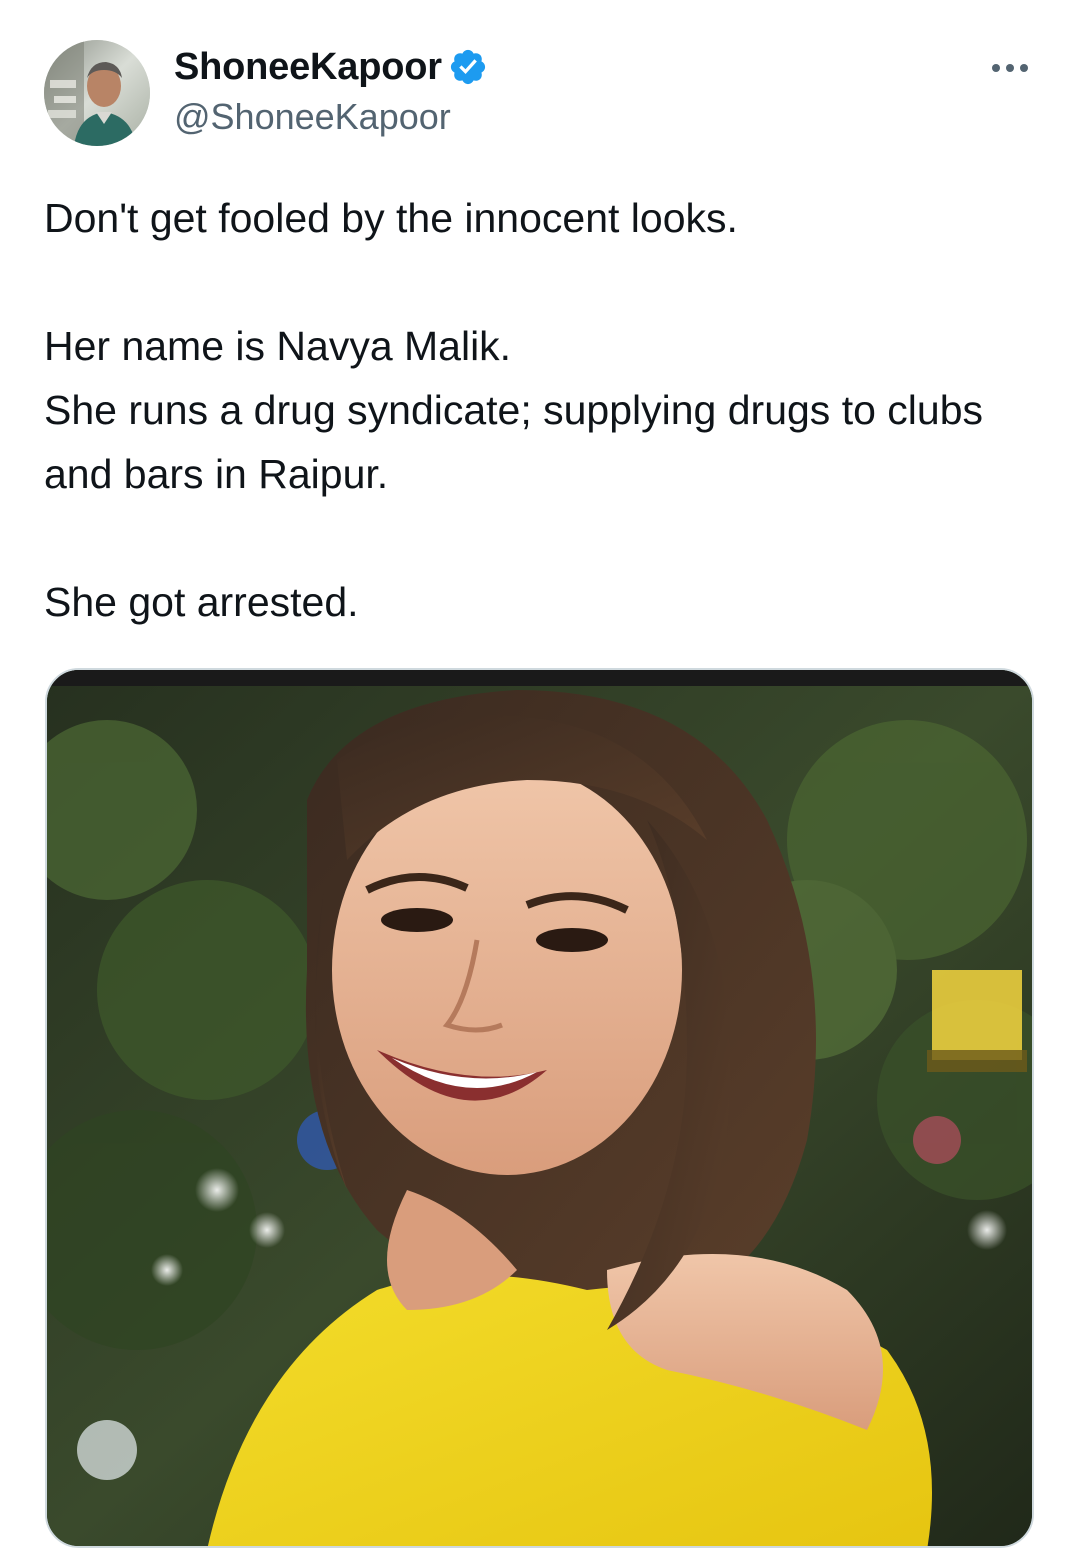 The width and height of the screenshot is (1079, 1548). I want to click on tweet-line-4: She got arrested., so click(201, 602).